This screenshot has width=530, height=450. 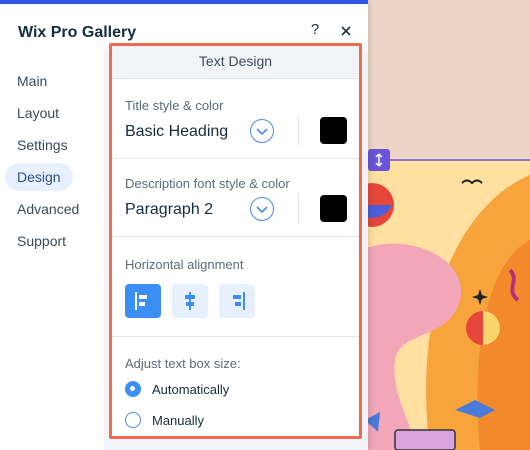 What do you see at coordinates (42, 145) in the screenshot?
I see `sidebar-item-settings: Settings` at bounding box center [42, 145].